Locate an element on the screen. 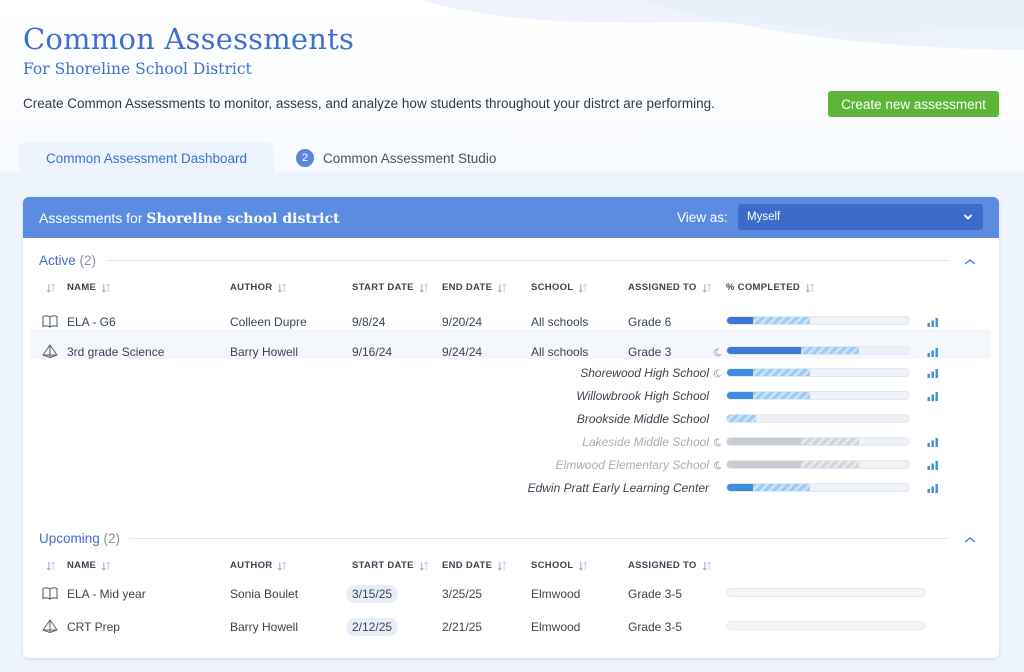 The image size is (1024, 672). cell-name: 3rd grade Science is located at coordinates (116, 352).